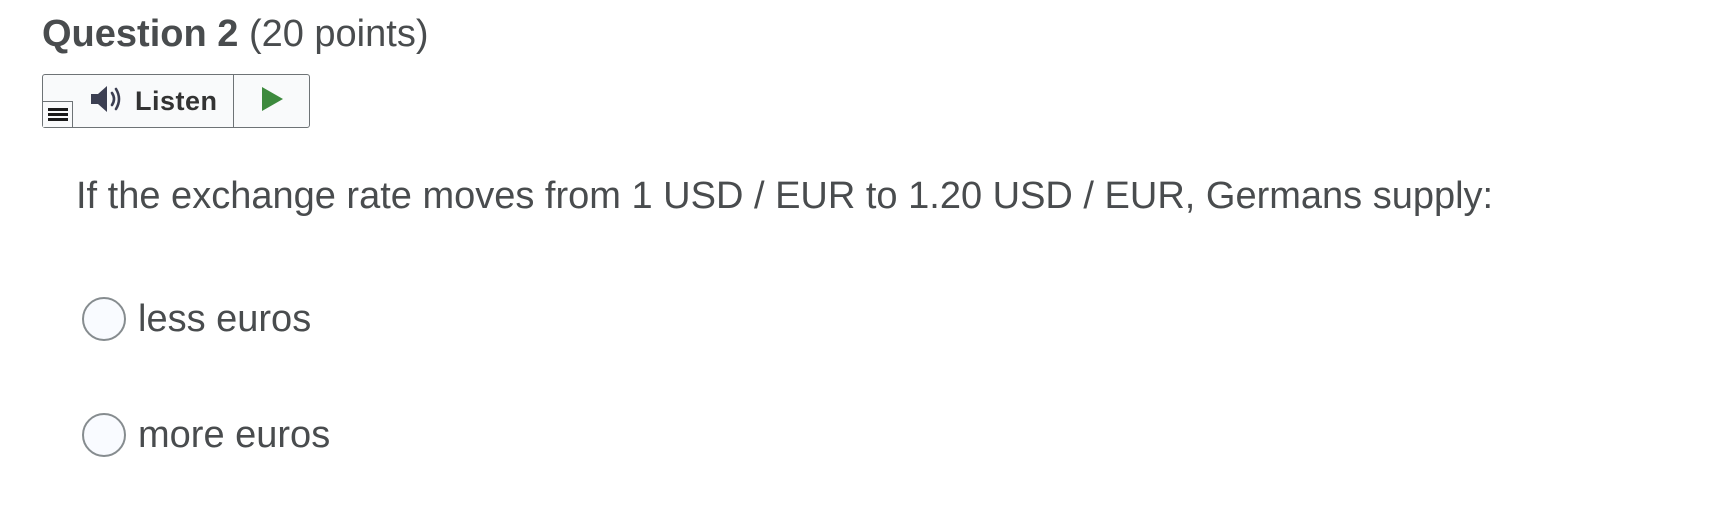 Image resolution: width=1718 pixels, height=528 pixels. I want to click on play-icon, so click(272, 101).